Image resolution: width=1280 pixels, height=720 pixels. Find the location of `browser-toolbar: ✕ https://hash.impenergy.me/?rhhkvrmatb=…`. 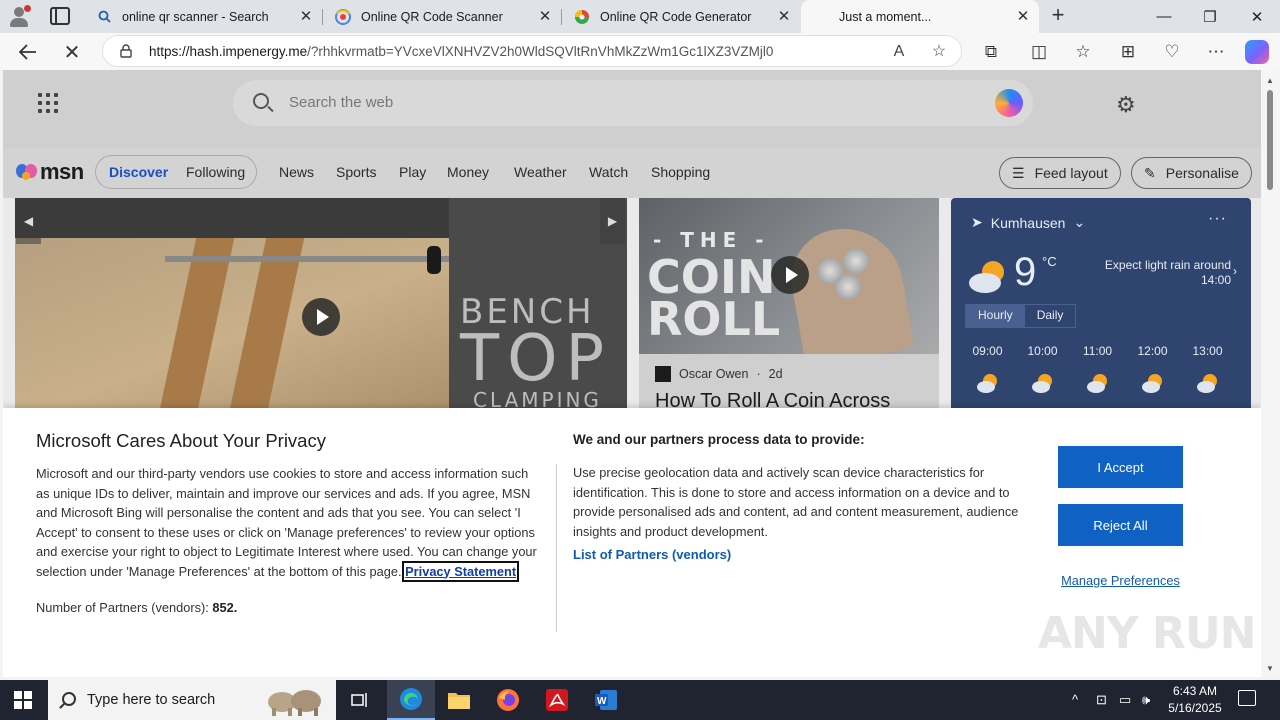

browser-toolbar: ✕ https://hash.impenergy.me/?rhhkvrmatb=… is located at coordinates (640, 51).